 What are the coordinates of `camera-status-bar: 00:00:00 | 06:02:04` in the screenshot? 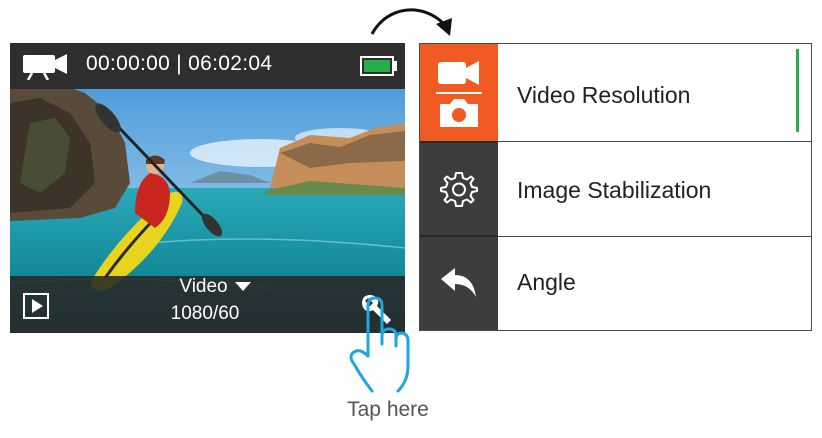 It's located at (207, 66).